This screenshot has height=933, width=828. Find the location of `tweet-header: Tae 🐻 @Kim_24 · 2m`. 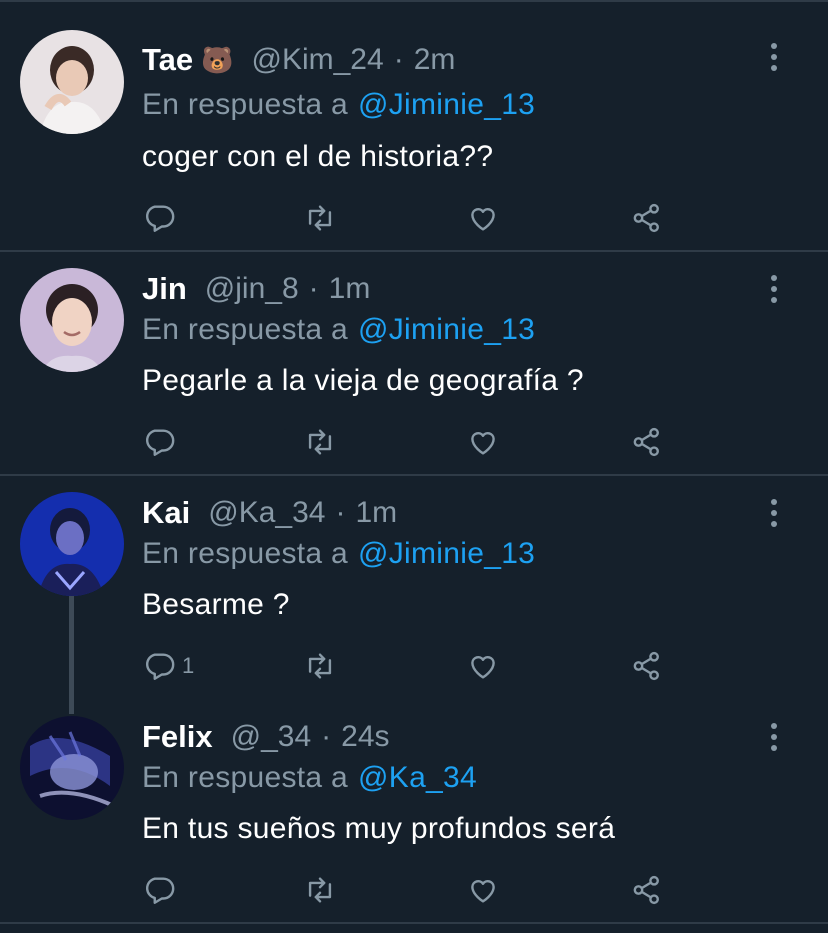

tweet-header: Tae 🐻 @Kim_24 · 2m is located at coordinates (298, 60).